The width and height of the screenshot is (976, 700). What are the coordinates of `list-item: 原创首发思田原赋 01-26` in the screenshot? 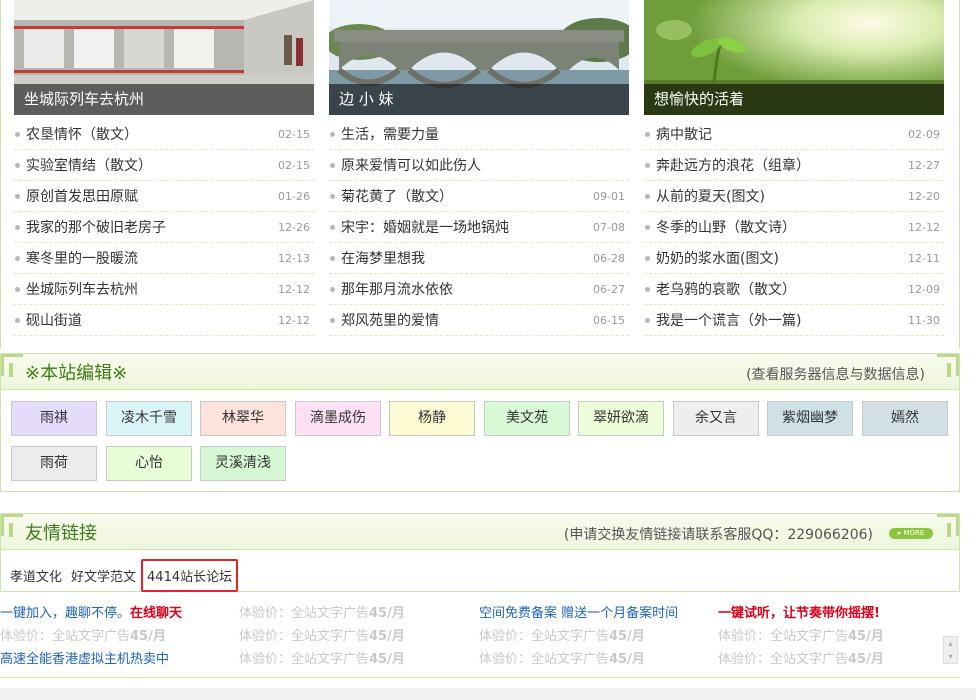 It's located at (164, 196).